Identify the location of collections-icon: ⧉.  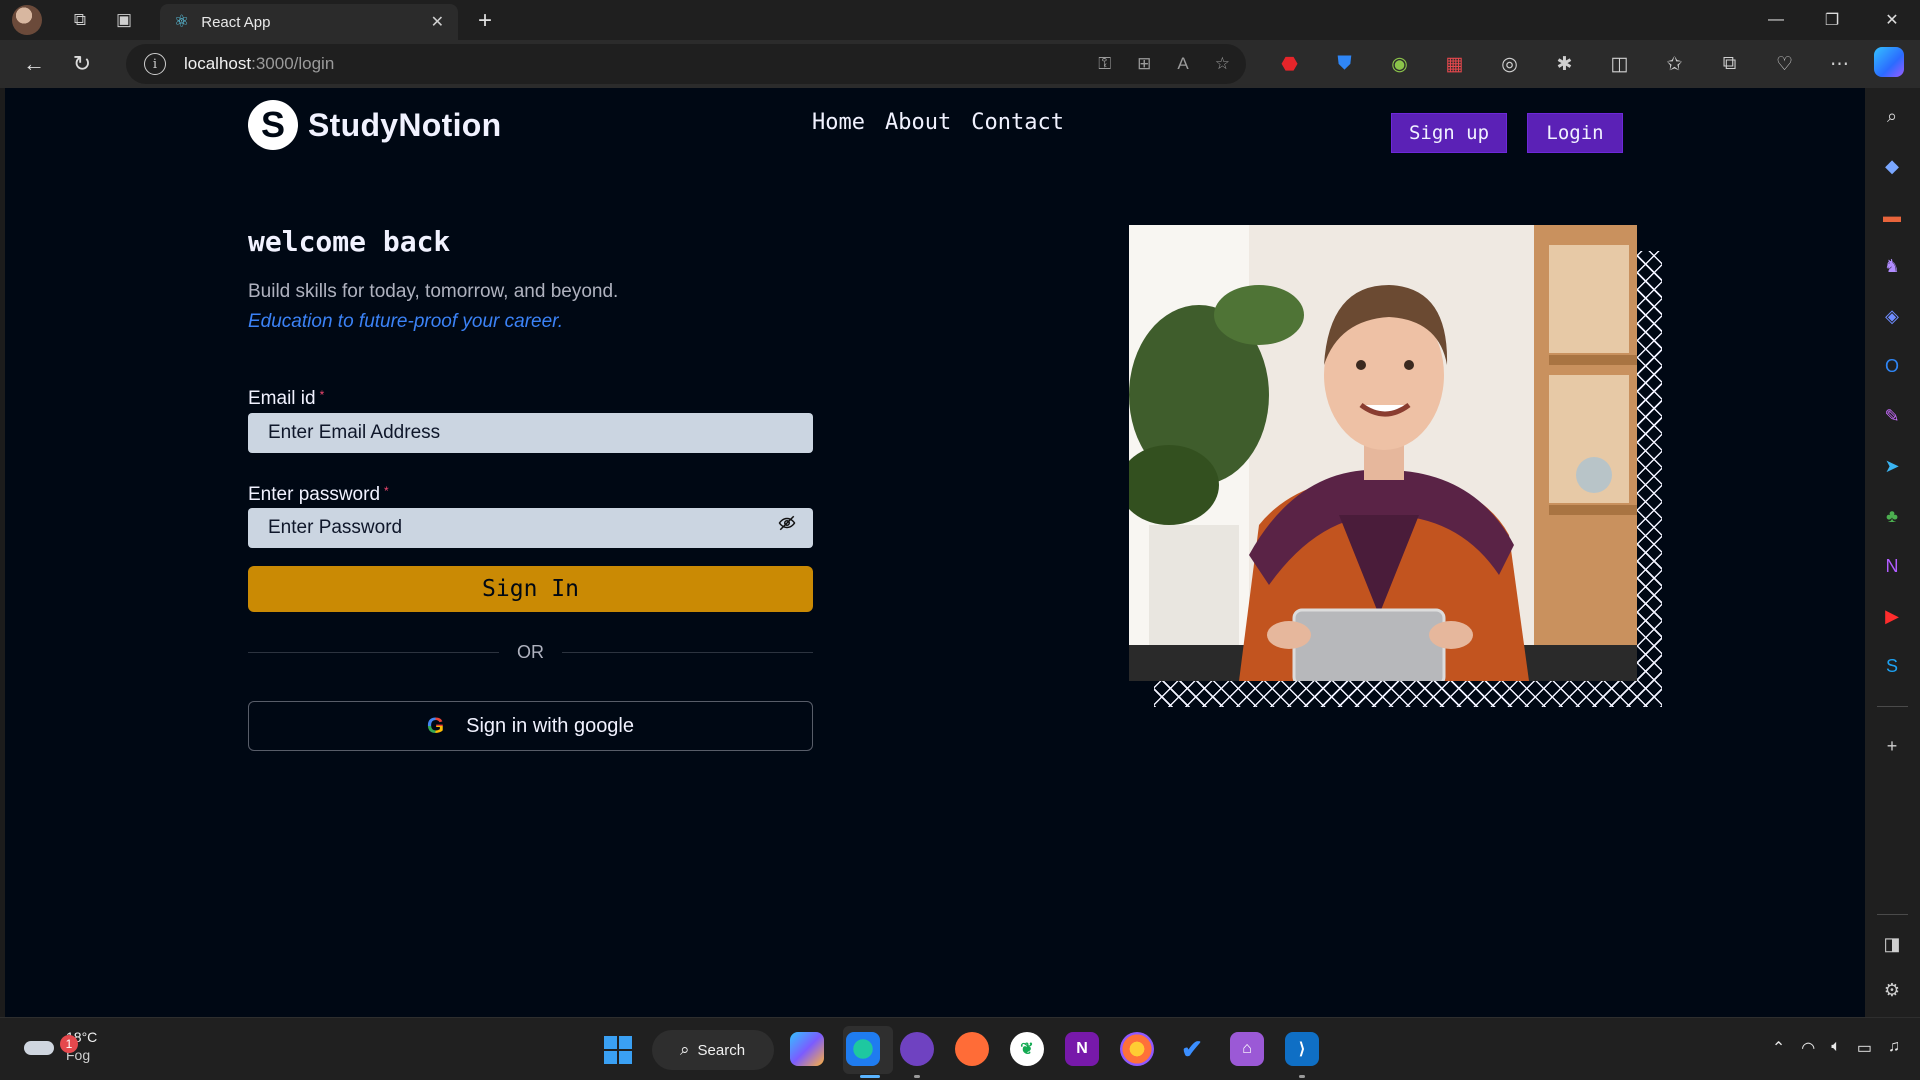
(1729, 64).